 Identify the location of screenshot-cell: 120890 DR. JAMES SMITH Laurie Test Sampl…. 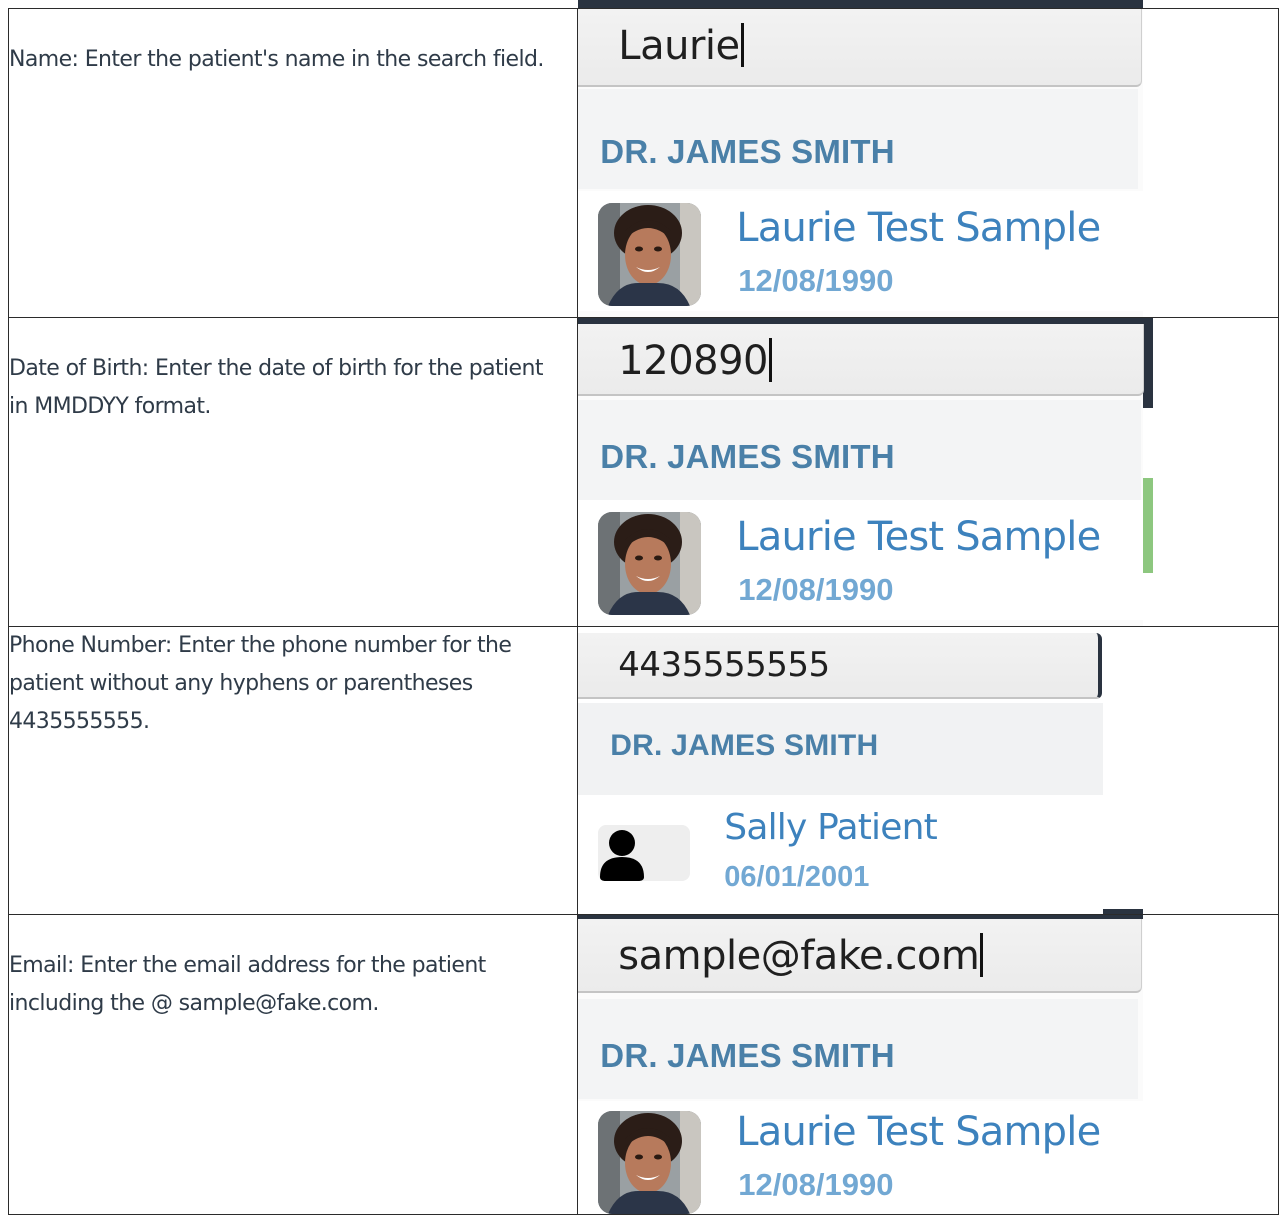
(928, 472).